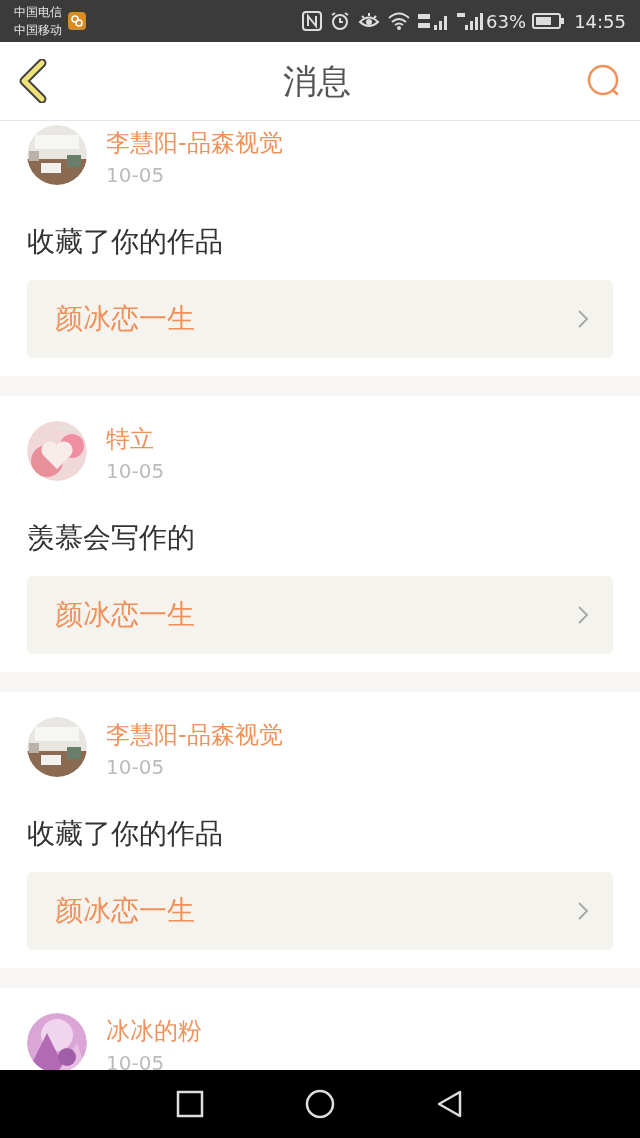 The image size is (640, 1138). I want to click on alarm-icon, so click(340, 21).